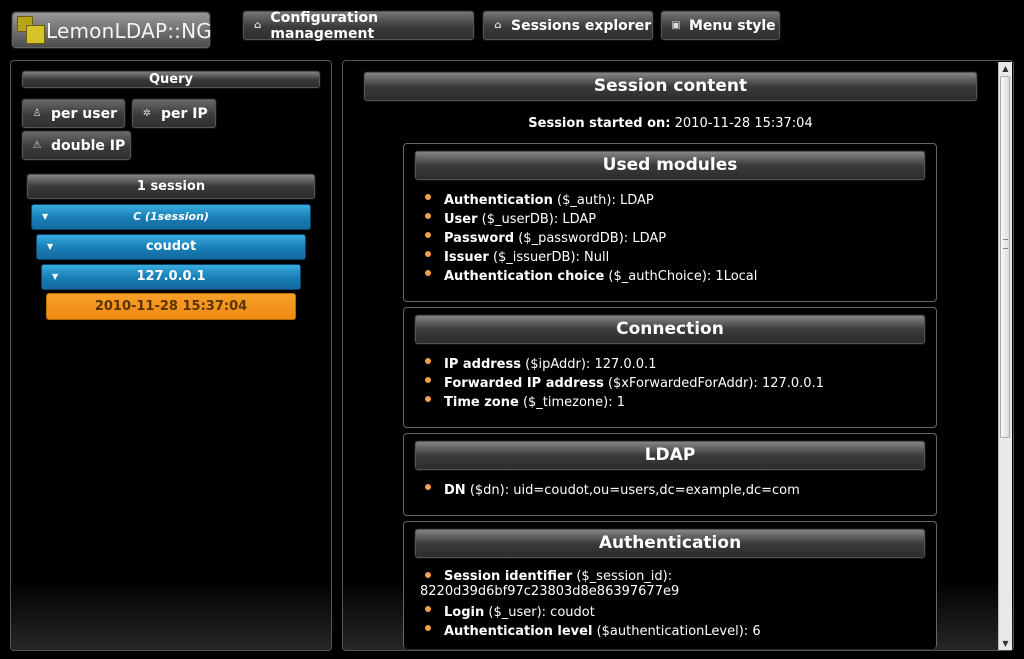  Describe the element at coordinates (1005, 257) in the screenshot. I see `scrollbar-thumb` at that location.